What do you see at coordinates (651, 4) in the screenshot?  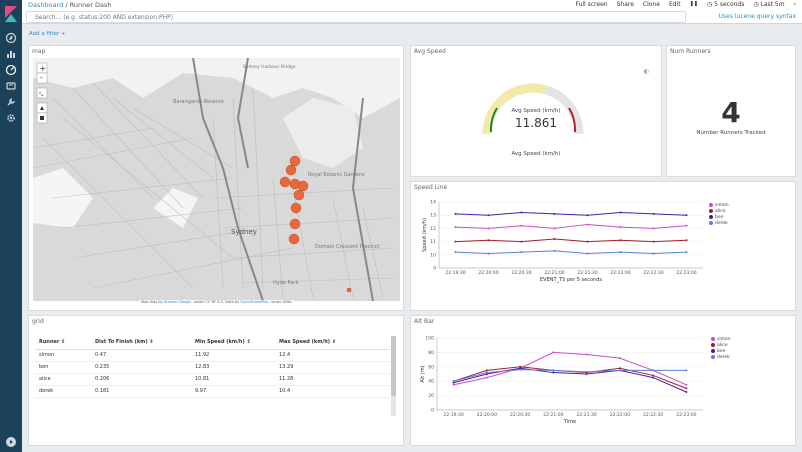 I see `clone-button: Clone` at bounding box center [651, 4].